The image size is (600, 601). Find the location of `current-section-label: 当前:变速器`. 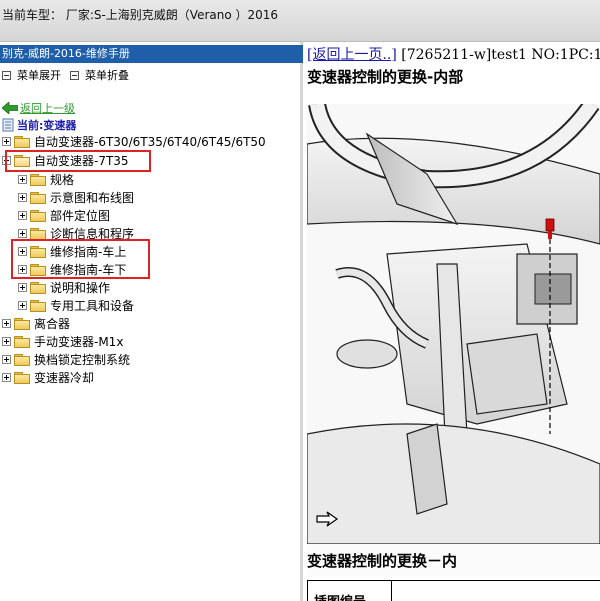

current-section-label: 当前:变速器 is located at coordinates (47, 125).